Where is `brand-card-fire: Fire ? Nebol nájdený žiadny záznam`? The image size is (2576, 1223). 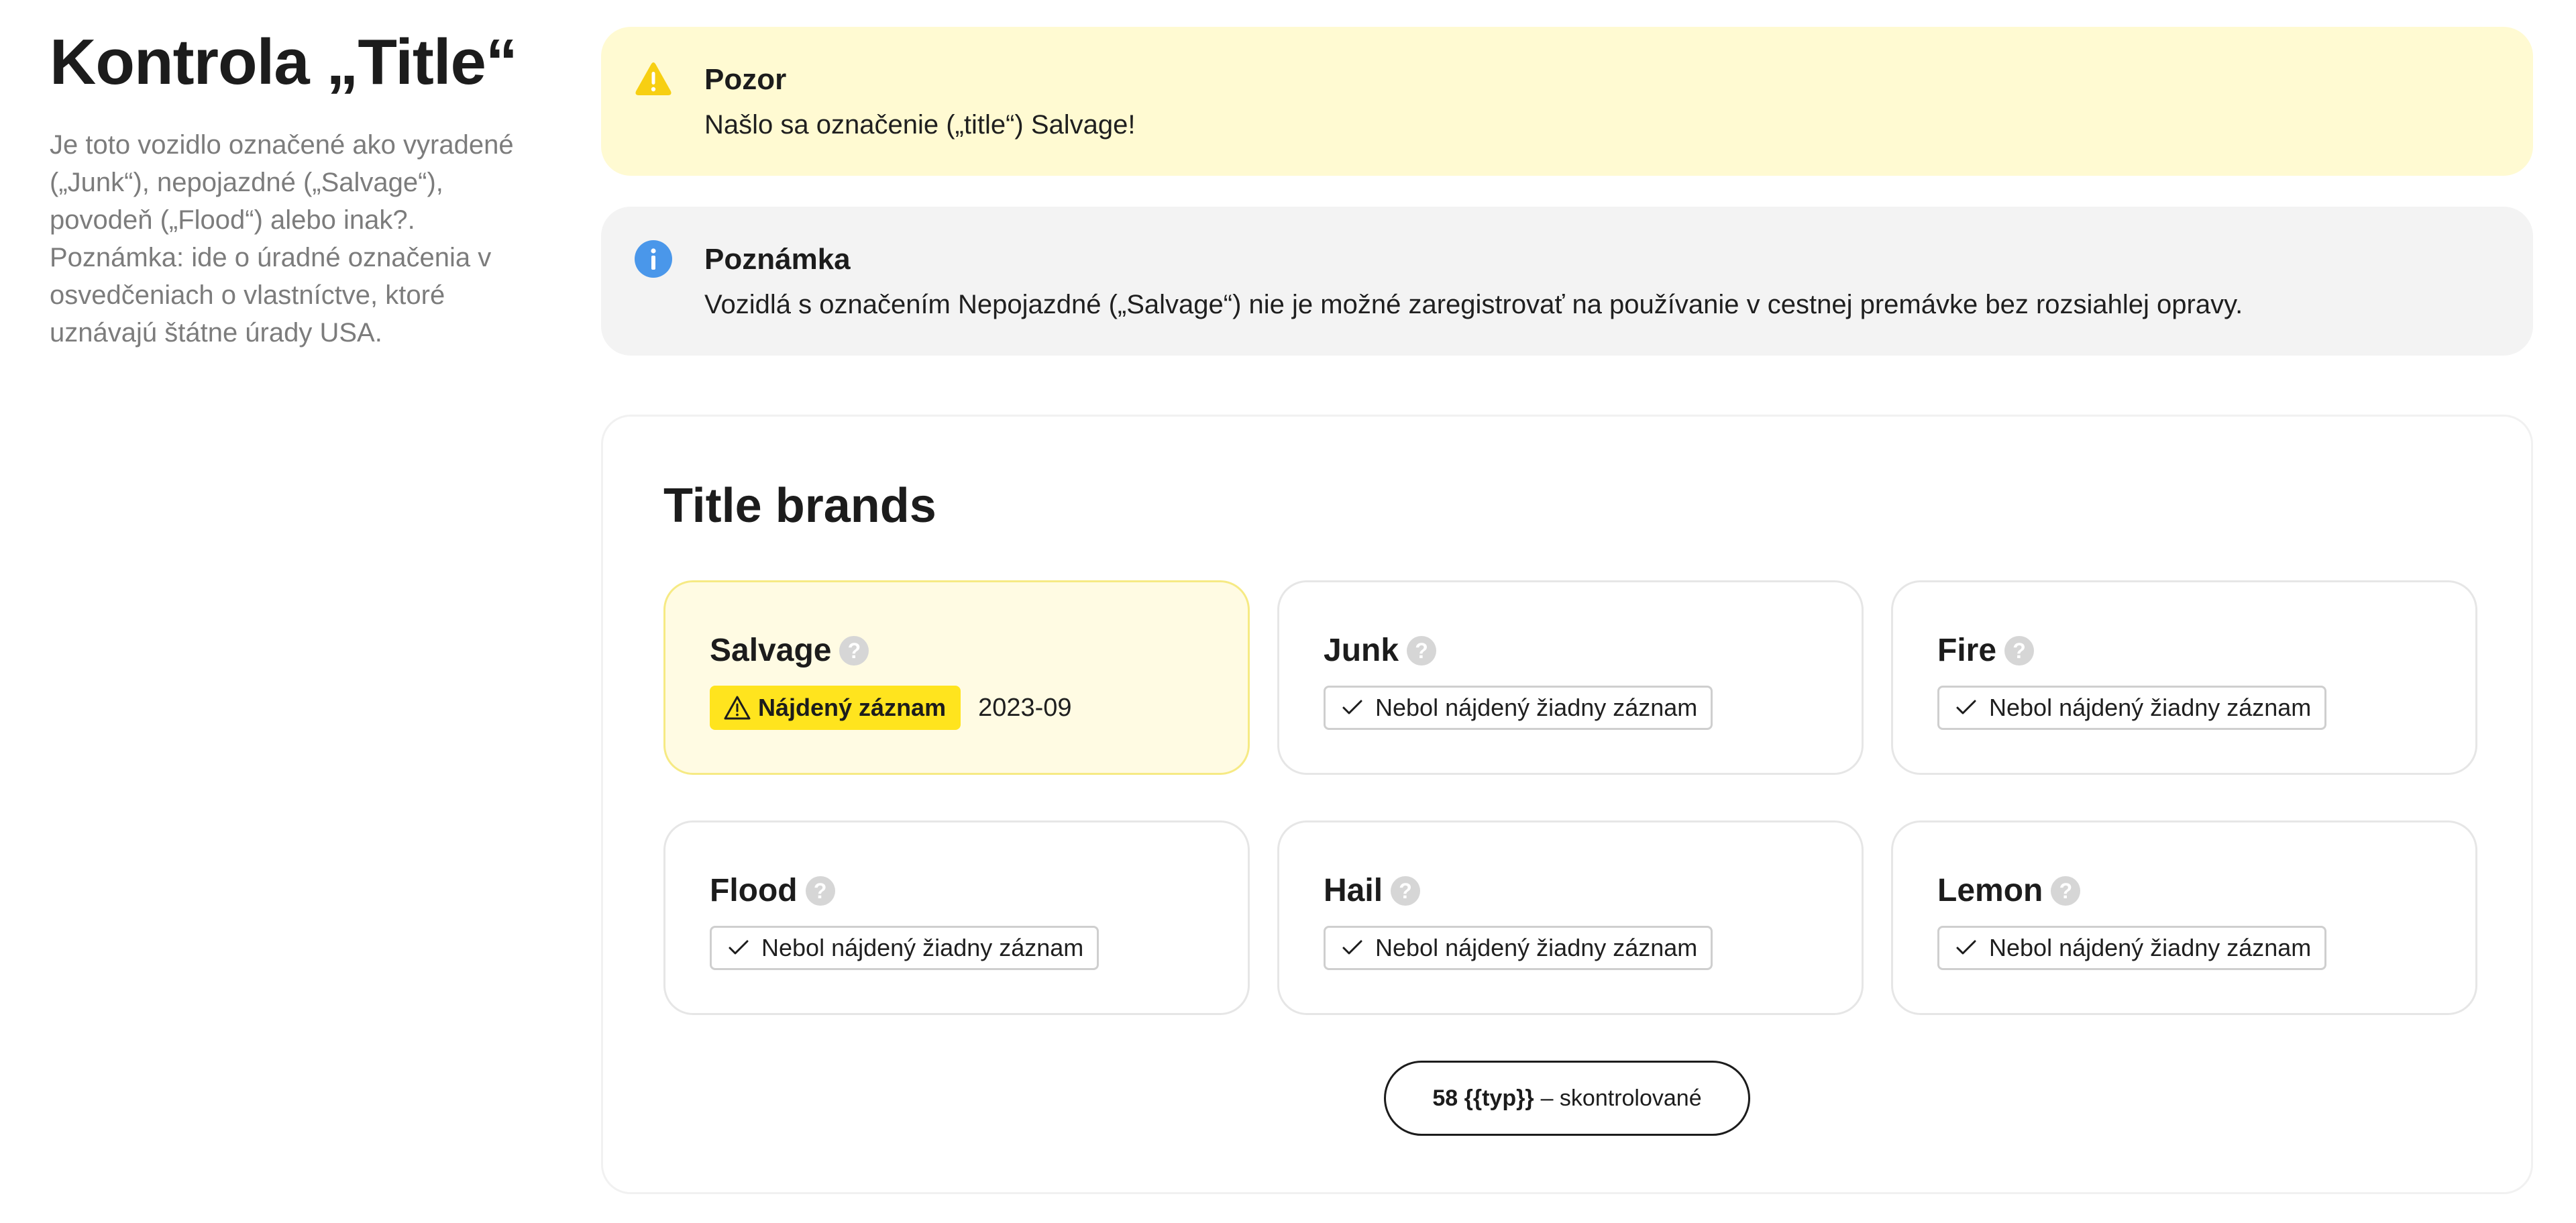 brand-card-fire: Fire ? Nebol nájdený žiadny záznam is located at coordinates (2184, 677).